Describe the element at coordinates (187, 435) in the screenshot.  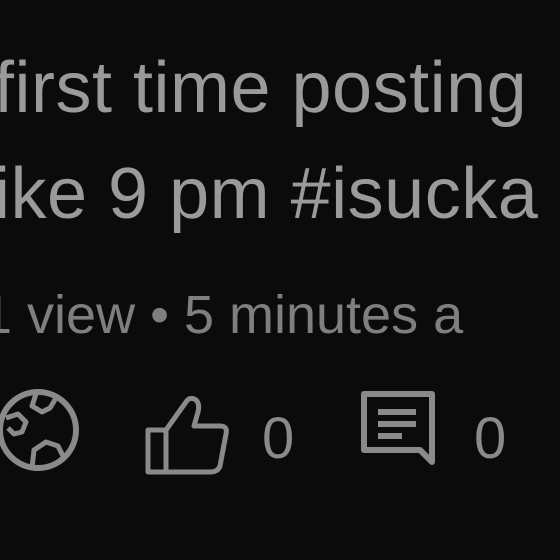
I see `thumbs-up-icon` at that location.